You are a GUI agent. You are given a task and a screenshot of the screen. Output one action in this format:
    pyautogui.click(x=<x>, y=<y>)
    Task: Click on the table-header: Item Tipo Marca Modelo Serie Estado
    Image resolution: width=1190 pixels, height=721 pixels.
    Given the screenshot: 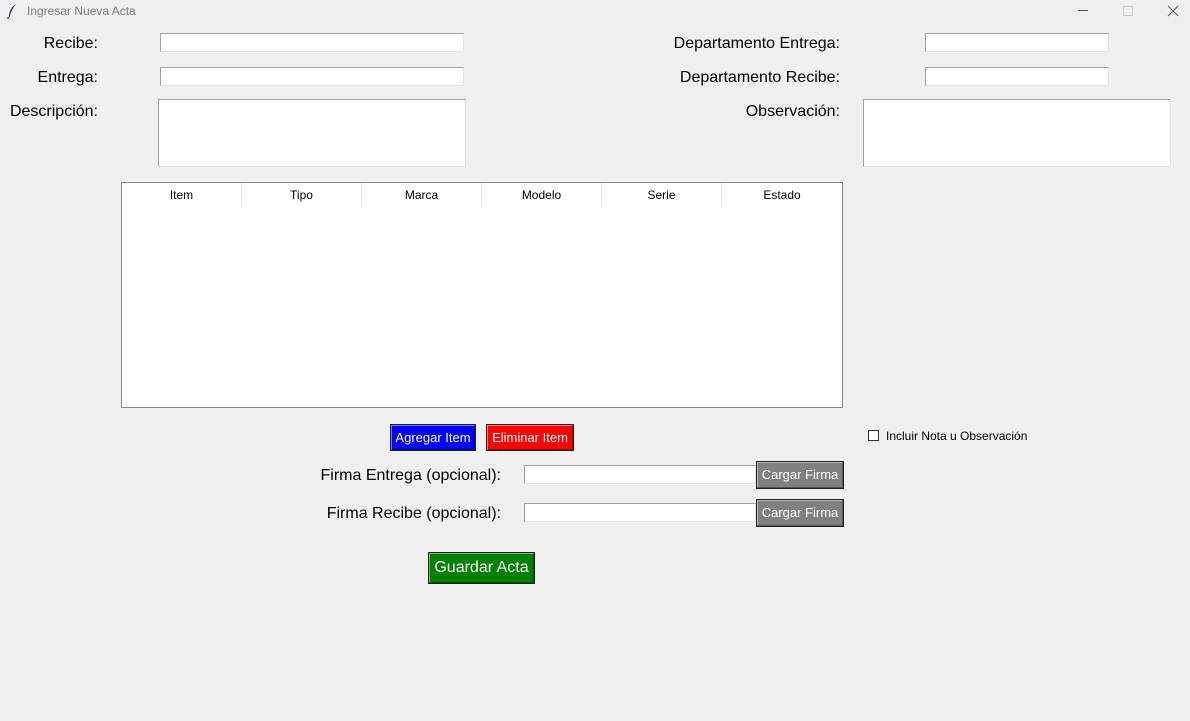 What is the action you would take?
    pyautogui.click(x=482, y=195)
    